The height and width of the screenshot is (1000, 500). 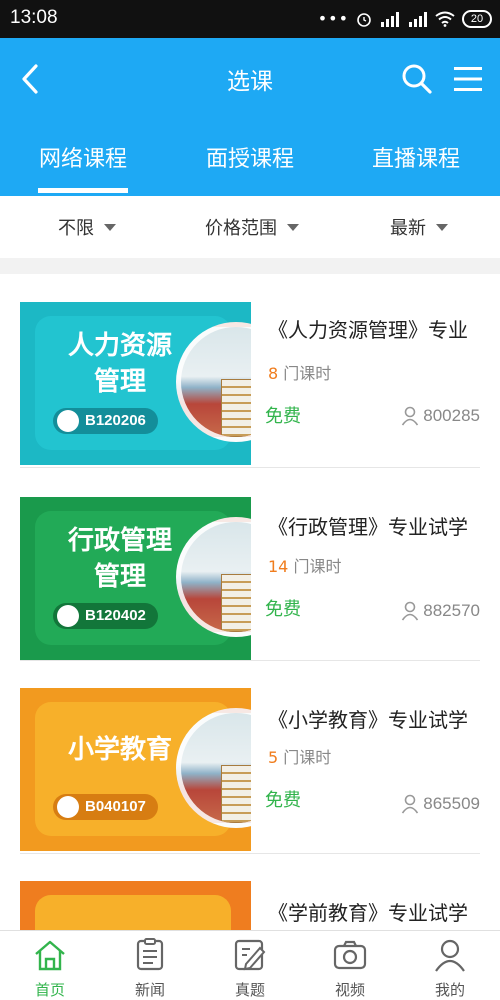 I want to click on course-code-badge: B040107, so click(x=105, y=807).